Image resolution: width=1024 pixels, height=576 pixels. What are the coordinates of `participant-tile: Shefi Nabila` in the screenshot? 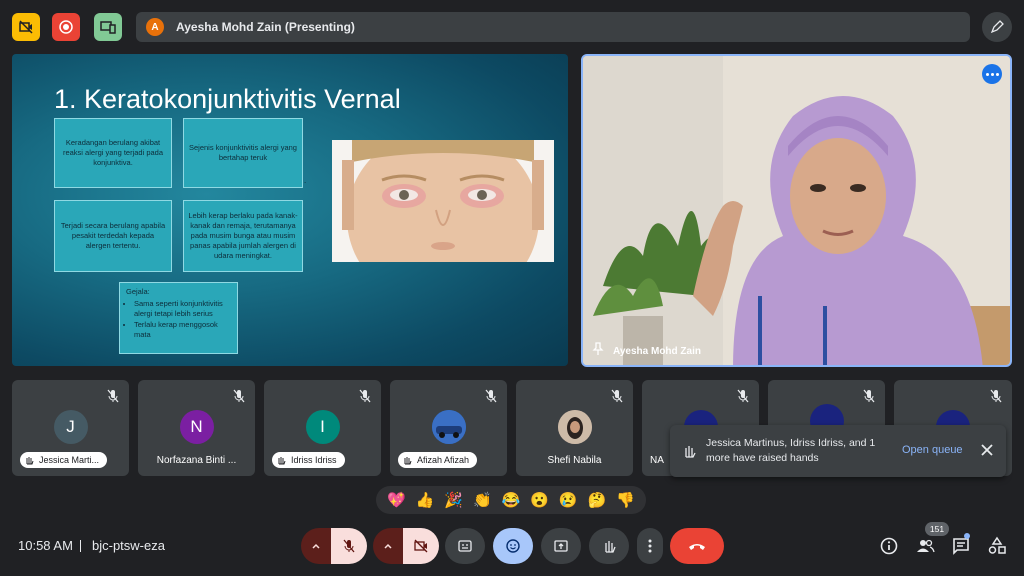 It's located at (574, 428).